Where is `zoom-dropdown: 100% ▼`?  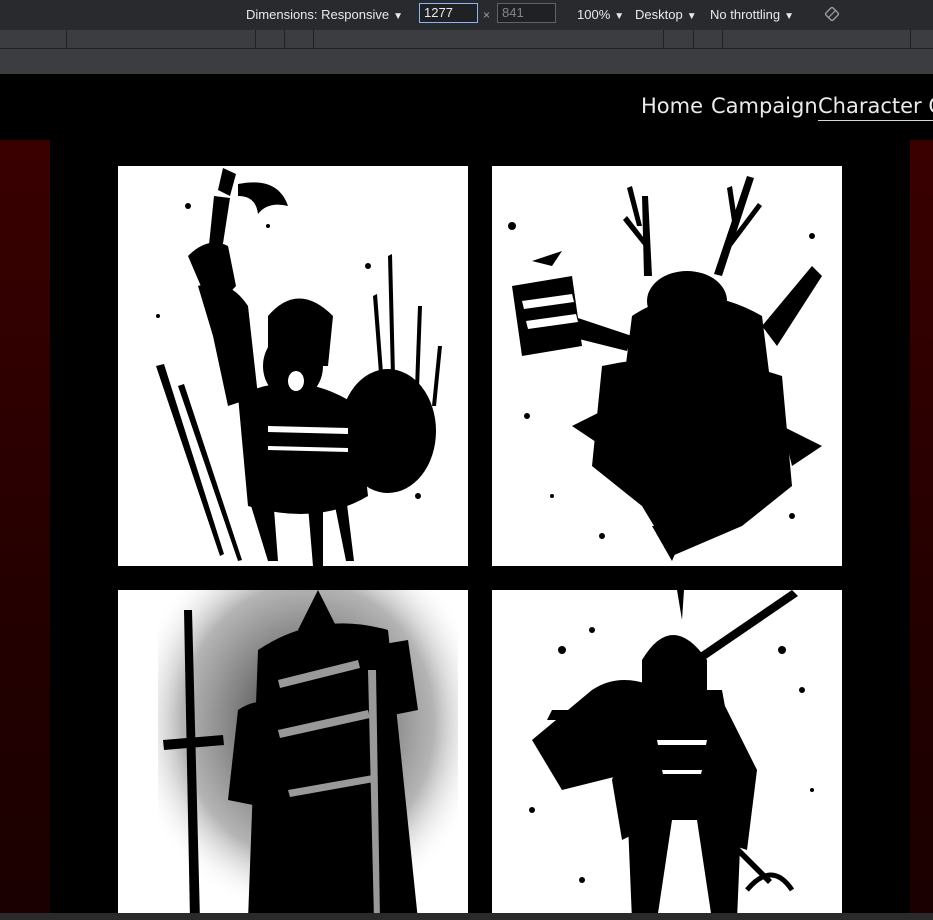
zoom-dropdown: 100% ▼ is located at coordinates (600, 15).